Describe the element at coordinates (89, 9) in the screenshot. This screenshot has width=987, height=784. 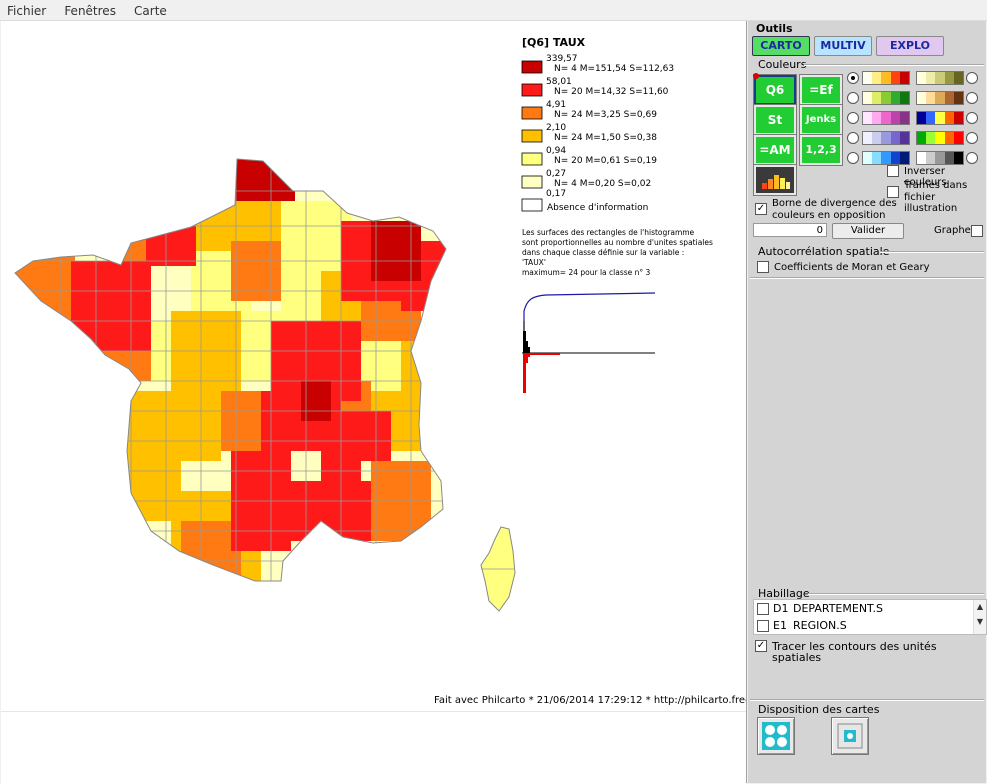
I see `menu-fenetres: Fenêtres` at that location.